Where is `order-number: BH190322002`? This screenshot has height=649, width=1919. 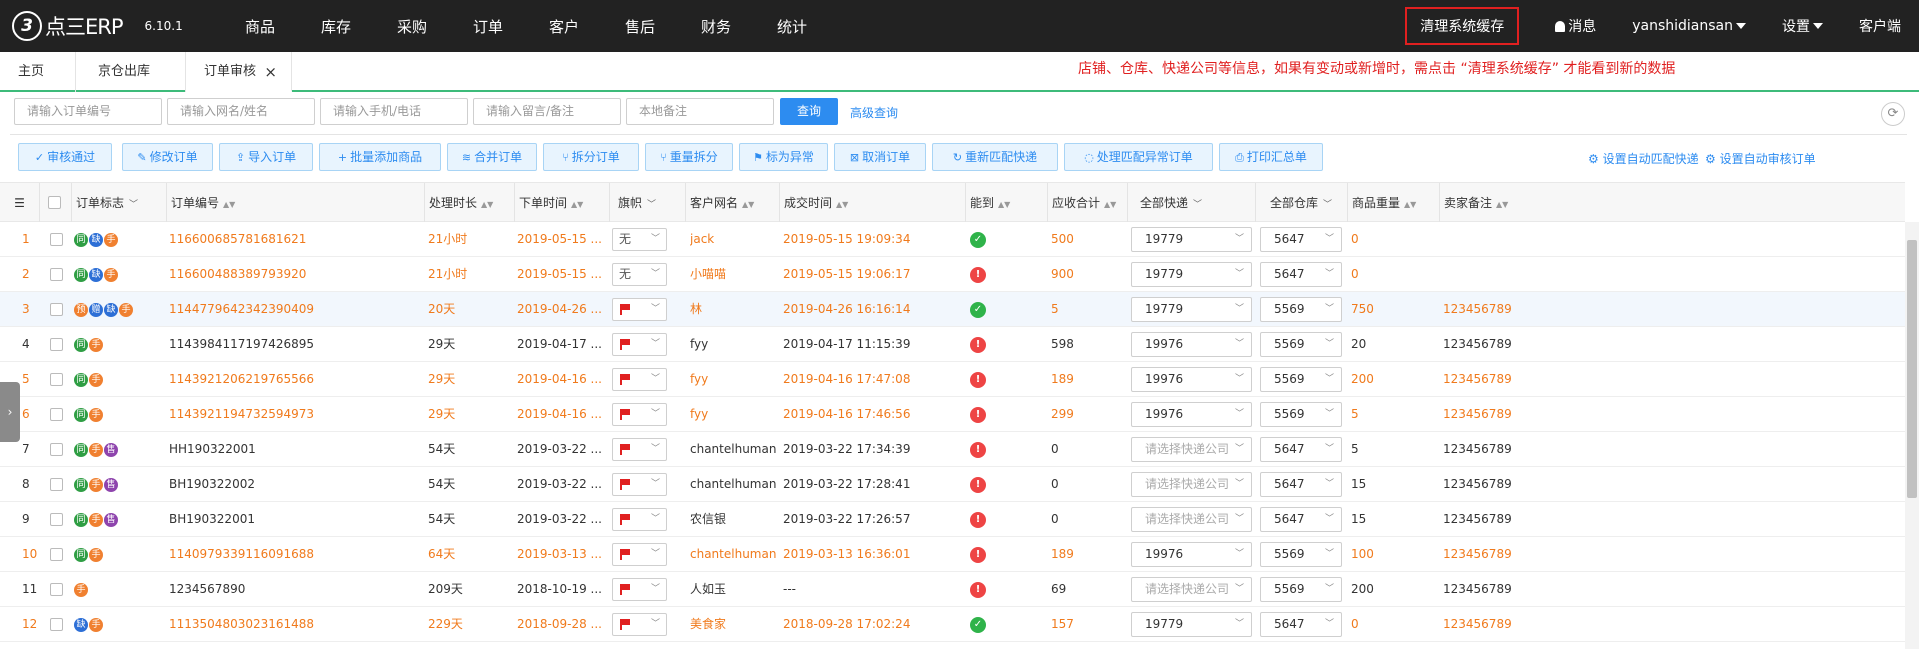 order-number: BH190322002 is located at coordinates (294, 484).